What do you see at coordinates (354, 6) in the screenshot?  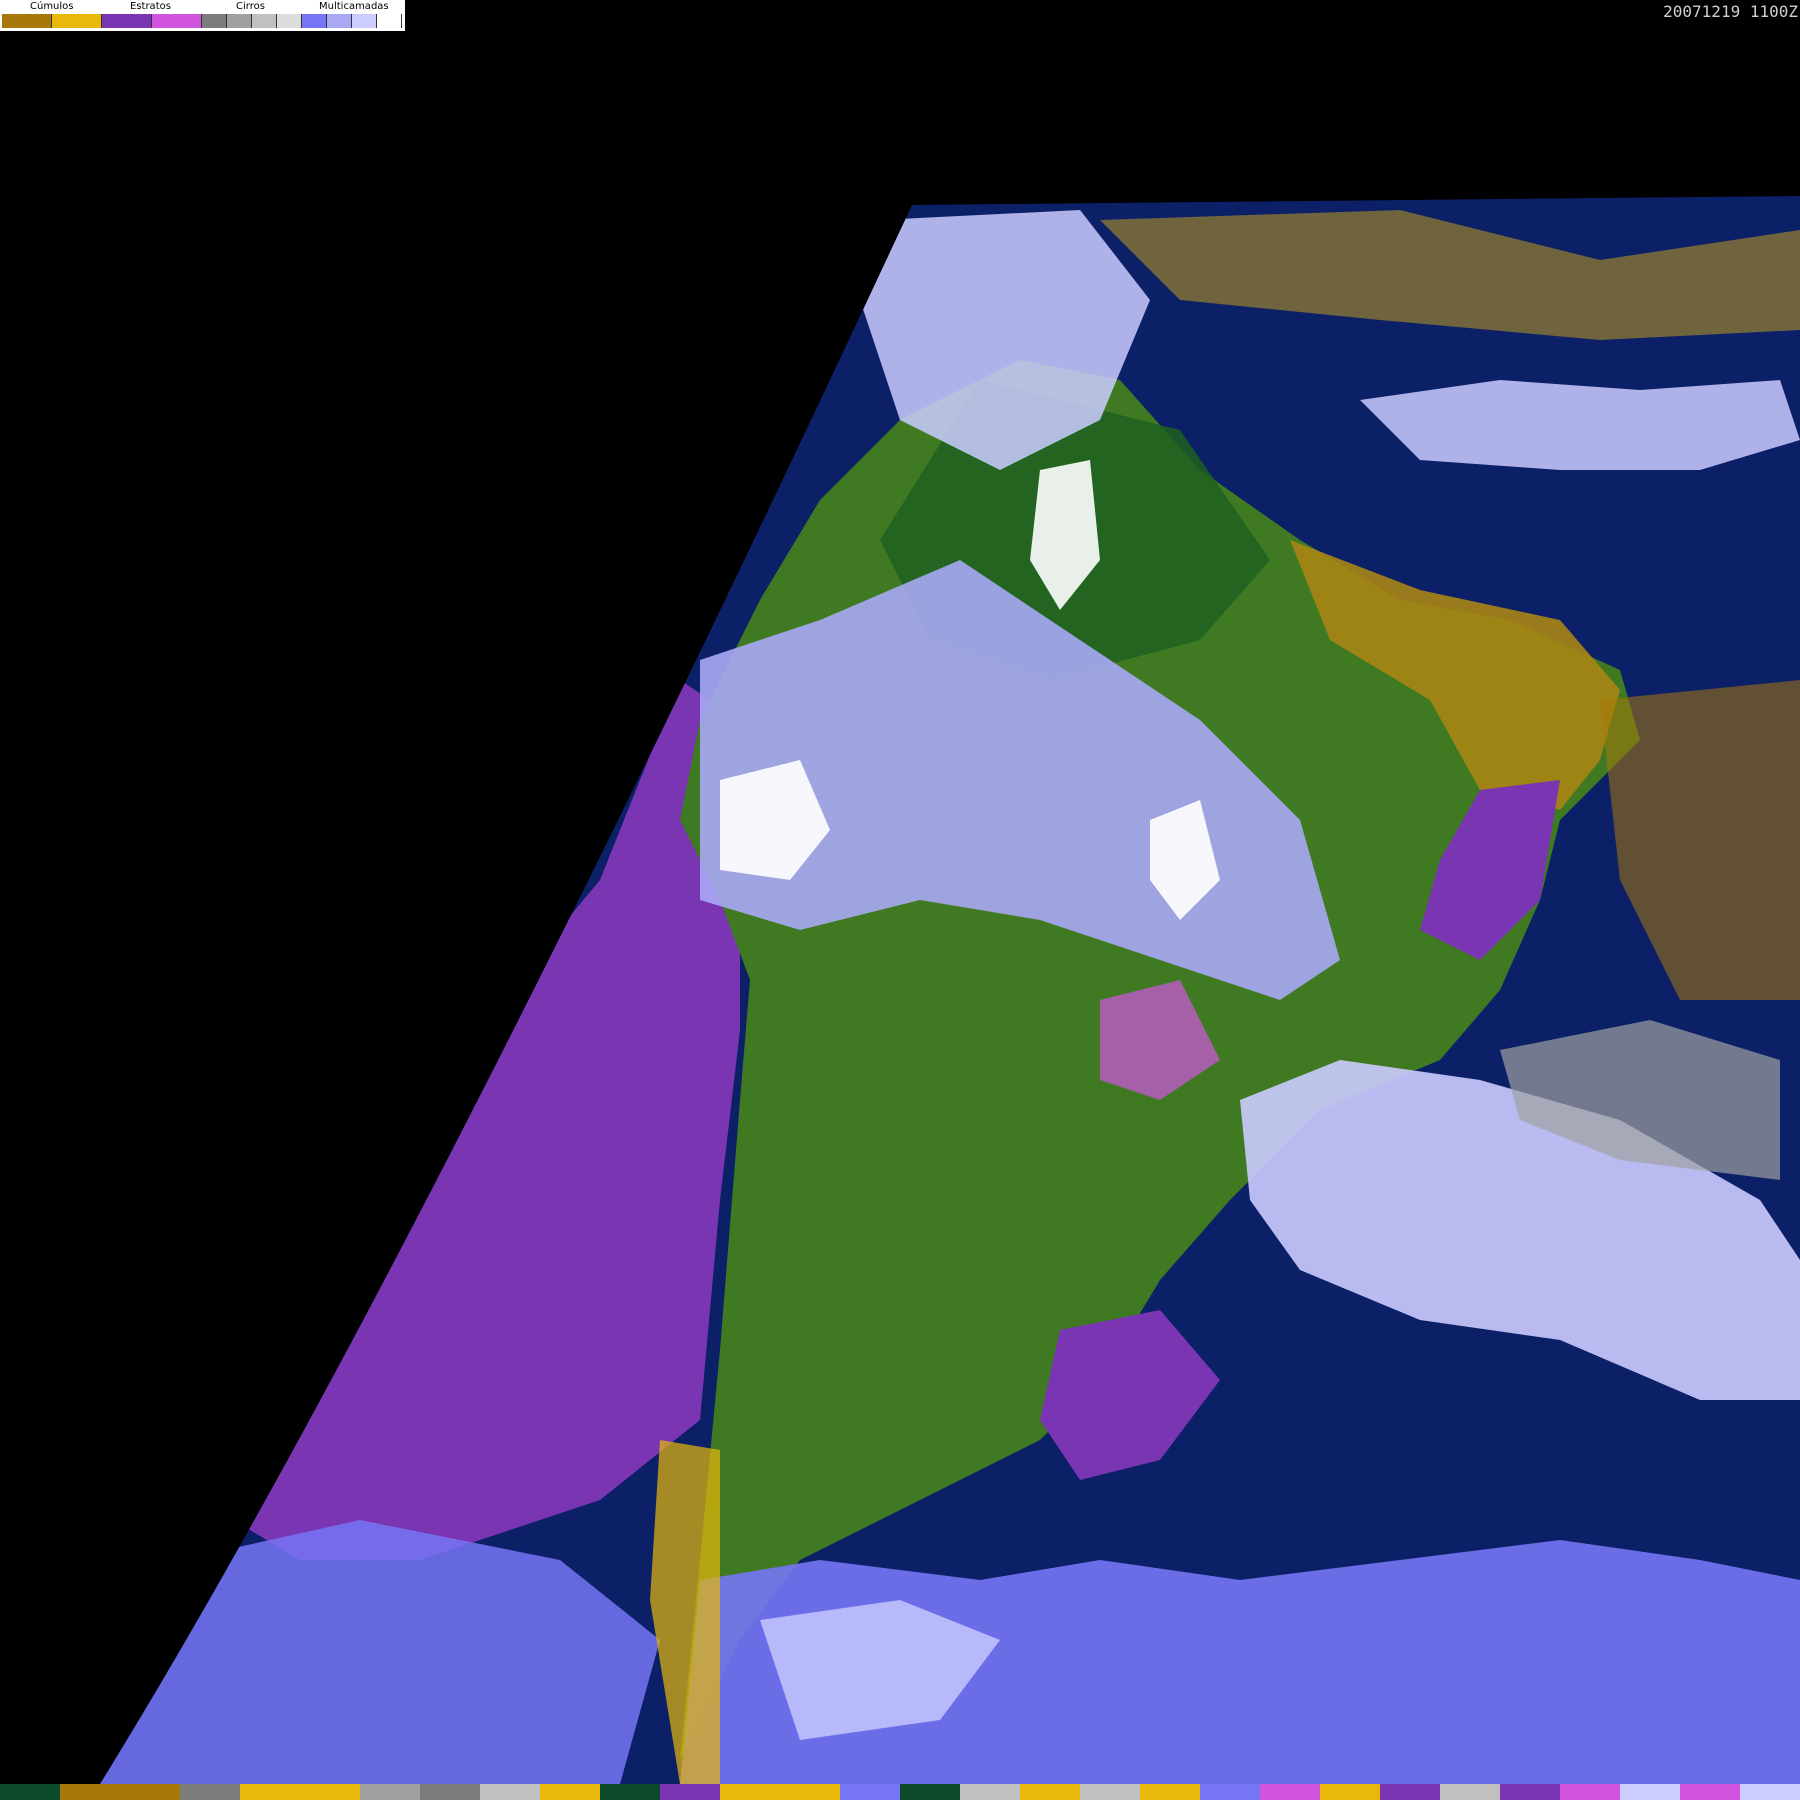 I see `legend-label-multilayer: Multicamadas` at bounding box center [354, 6].